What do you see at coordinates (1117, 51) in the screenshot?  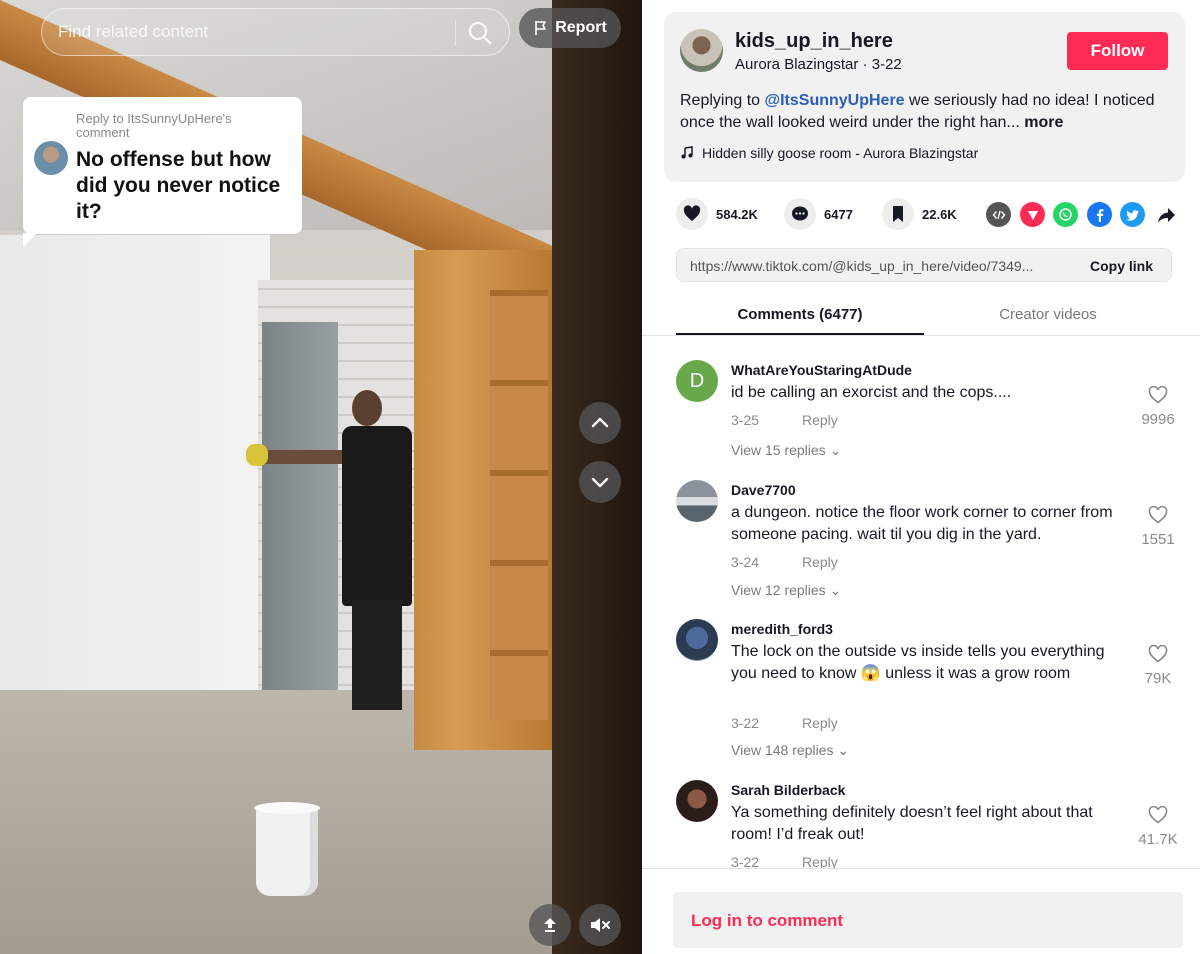 I see `follow-button: Follow` at bounding box center [1117, 51].